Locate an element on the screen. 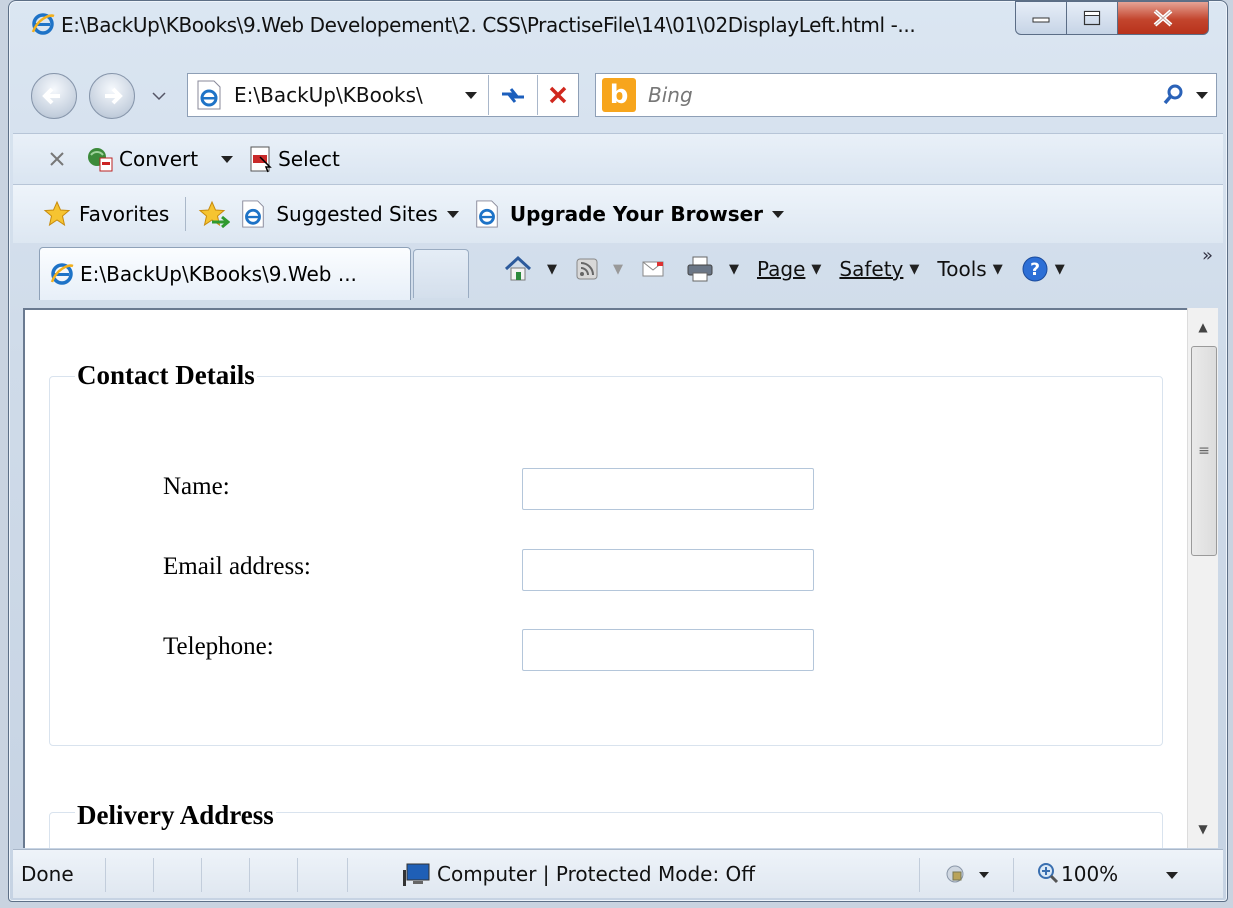 This screenshot has width=1233, height=908. convert-dropdown-icon is located at coordinates (227, 159).